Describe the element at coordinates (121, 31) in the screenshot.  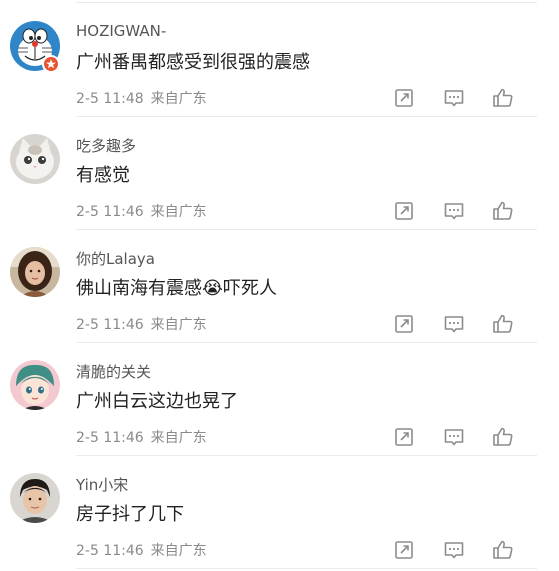
I see `username: HOZIGWAN-` at that location.